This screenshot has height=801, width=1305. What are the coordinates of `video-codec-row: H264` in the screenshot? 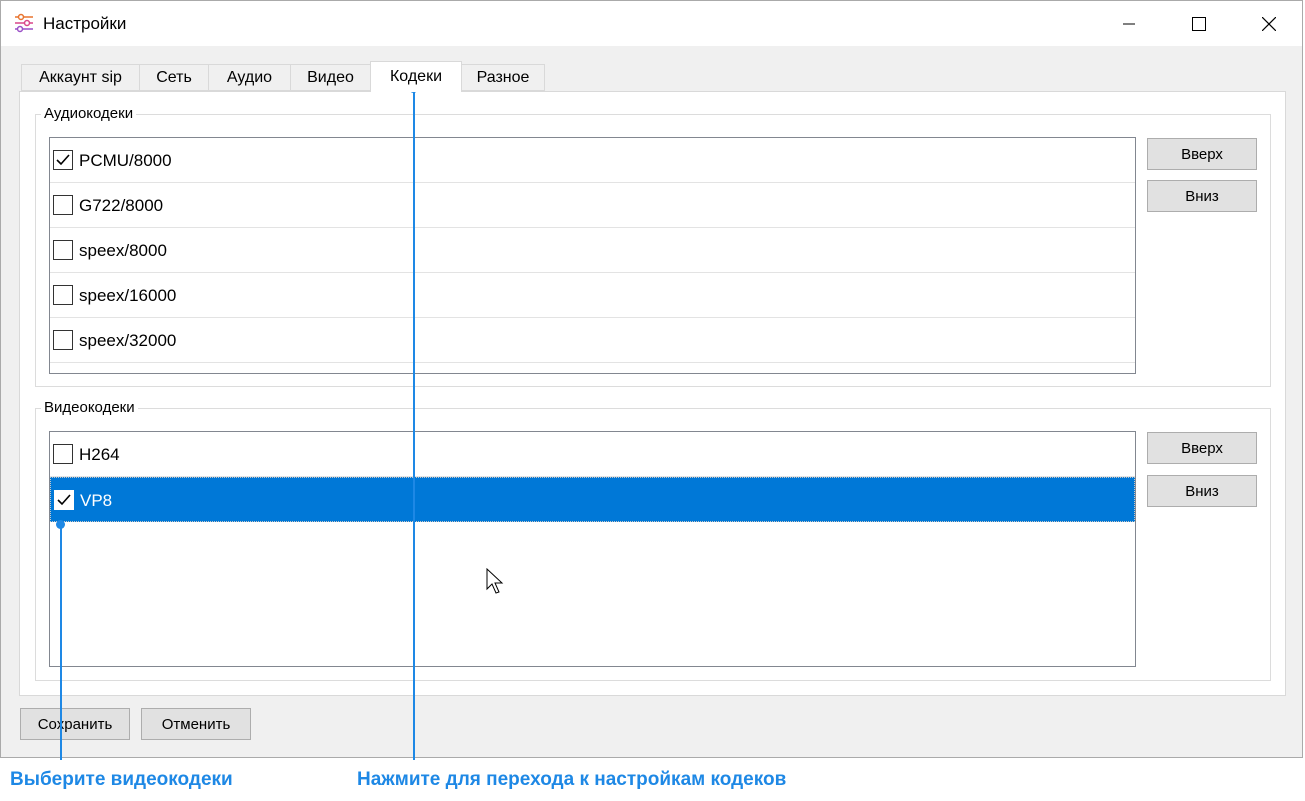 It's located at (592, 454).